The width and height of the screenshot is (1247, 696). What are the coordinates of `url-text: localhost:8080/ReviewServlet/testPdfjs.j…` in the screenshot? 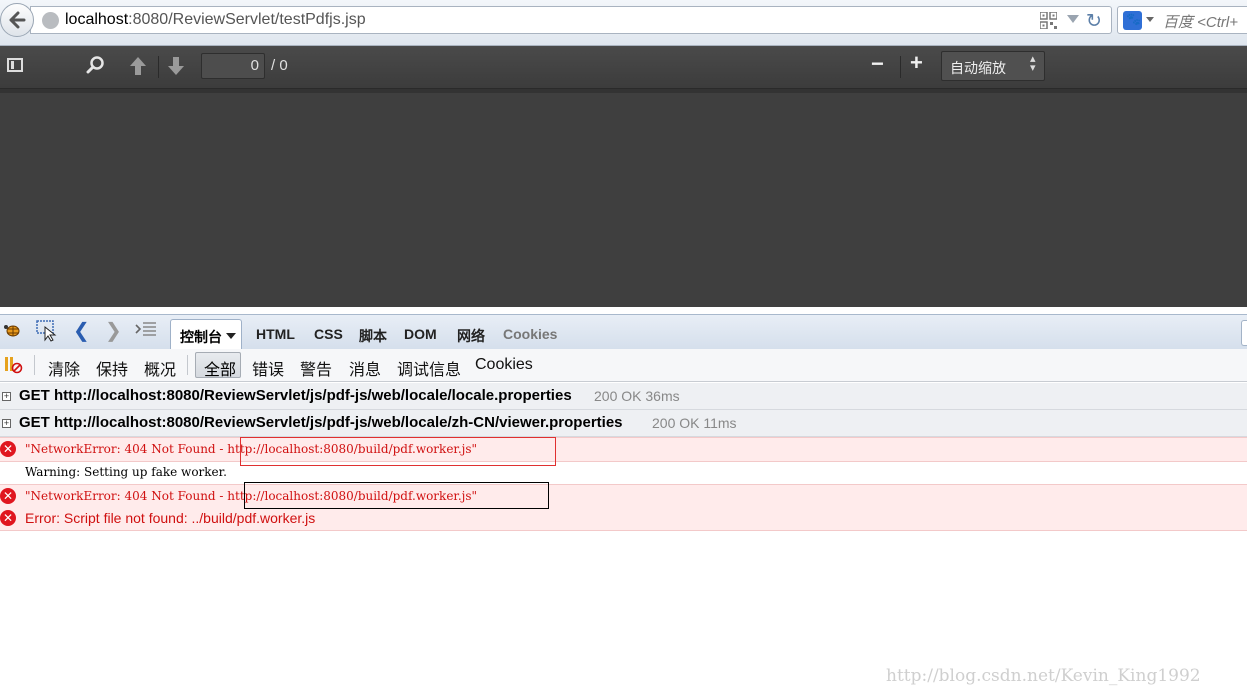 It's located at (215, 20).